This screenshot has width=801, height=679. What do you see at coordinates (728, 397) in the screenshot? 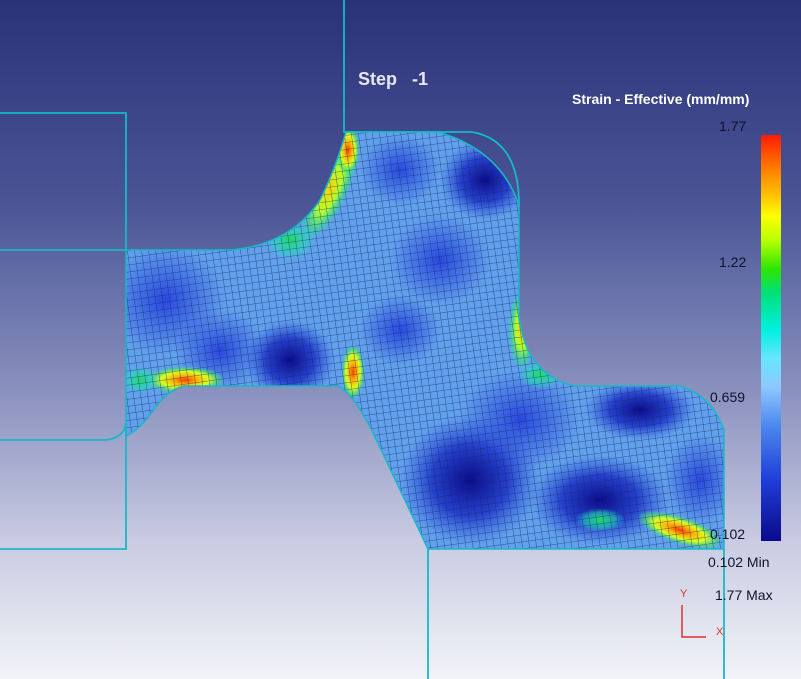
I see `legend-tick-mid: 0.659` at bounding box center [728, 397].